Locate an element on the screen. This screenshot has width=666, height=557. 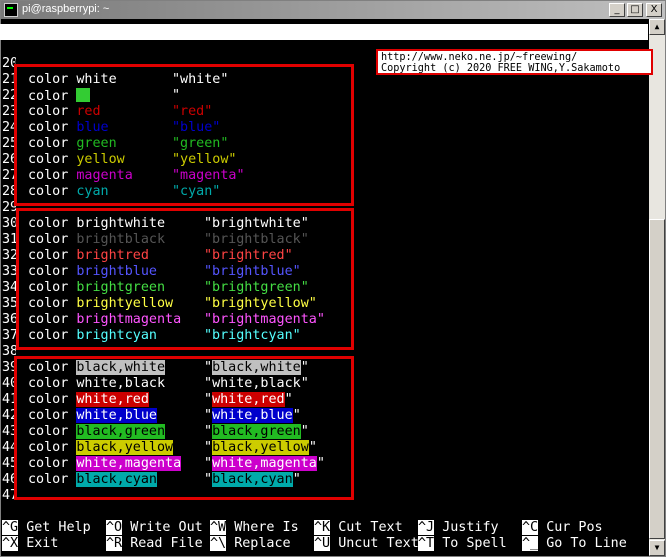
shortcut-key: ^\ is located at coordinates (218, 543).